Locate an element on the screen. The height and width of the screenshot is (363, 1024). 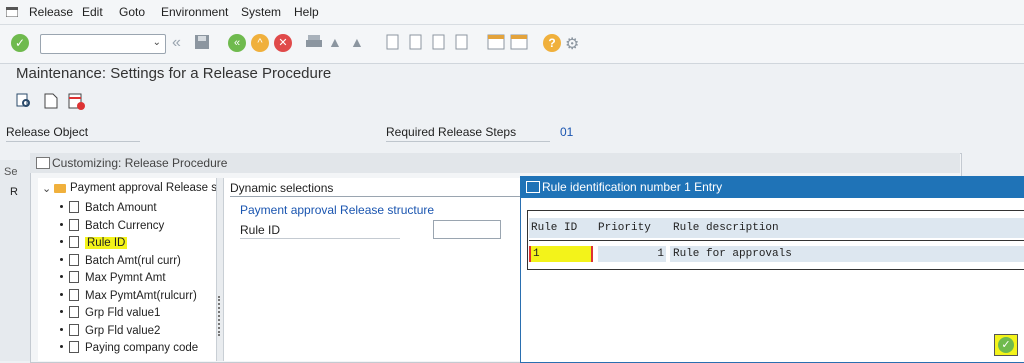
tree-item-batch-amt-rul-curr: Batch Amt(rul curr) is located at coordinates (120, 262).